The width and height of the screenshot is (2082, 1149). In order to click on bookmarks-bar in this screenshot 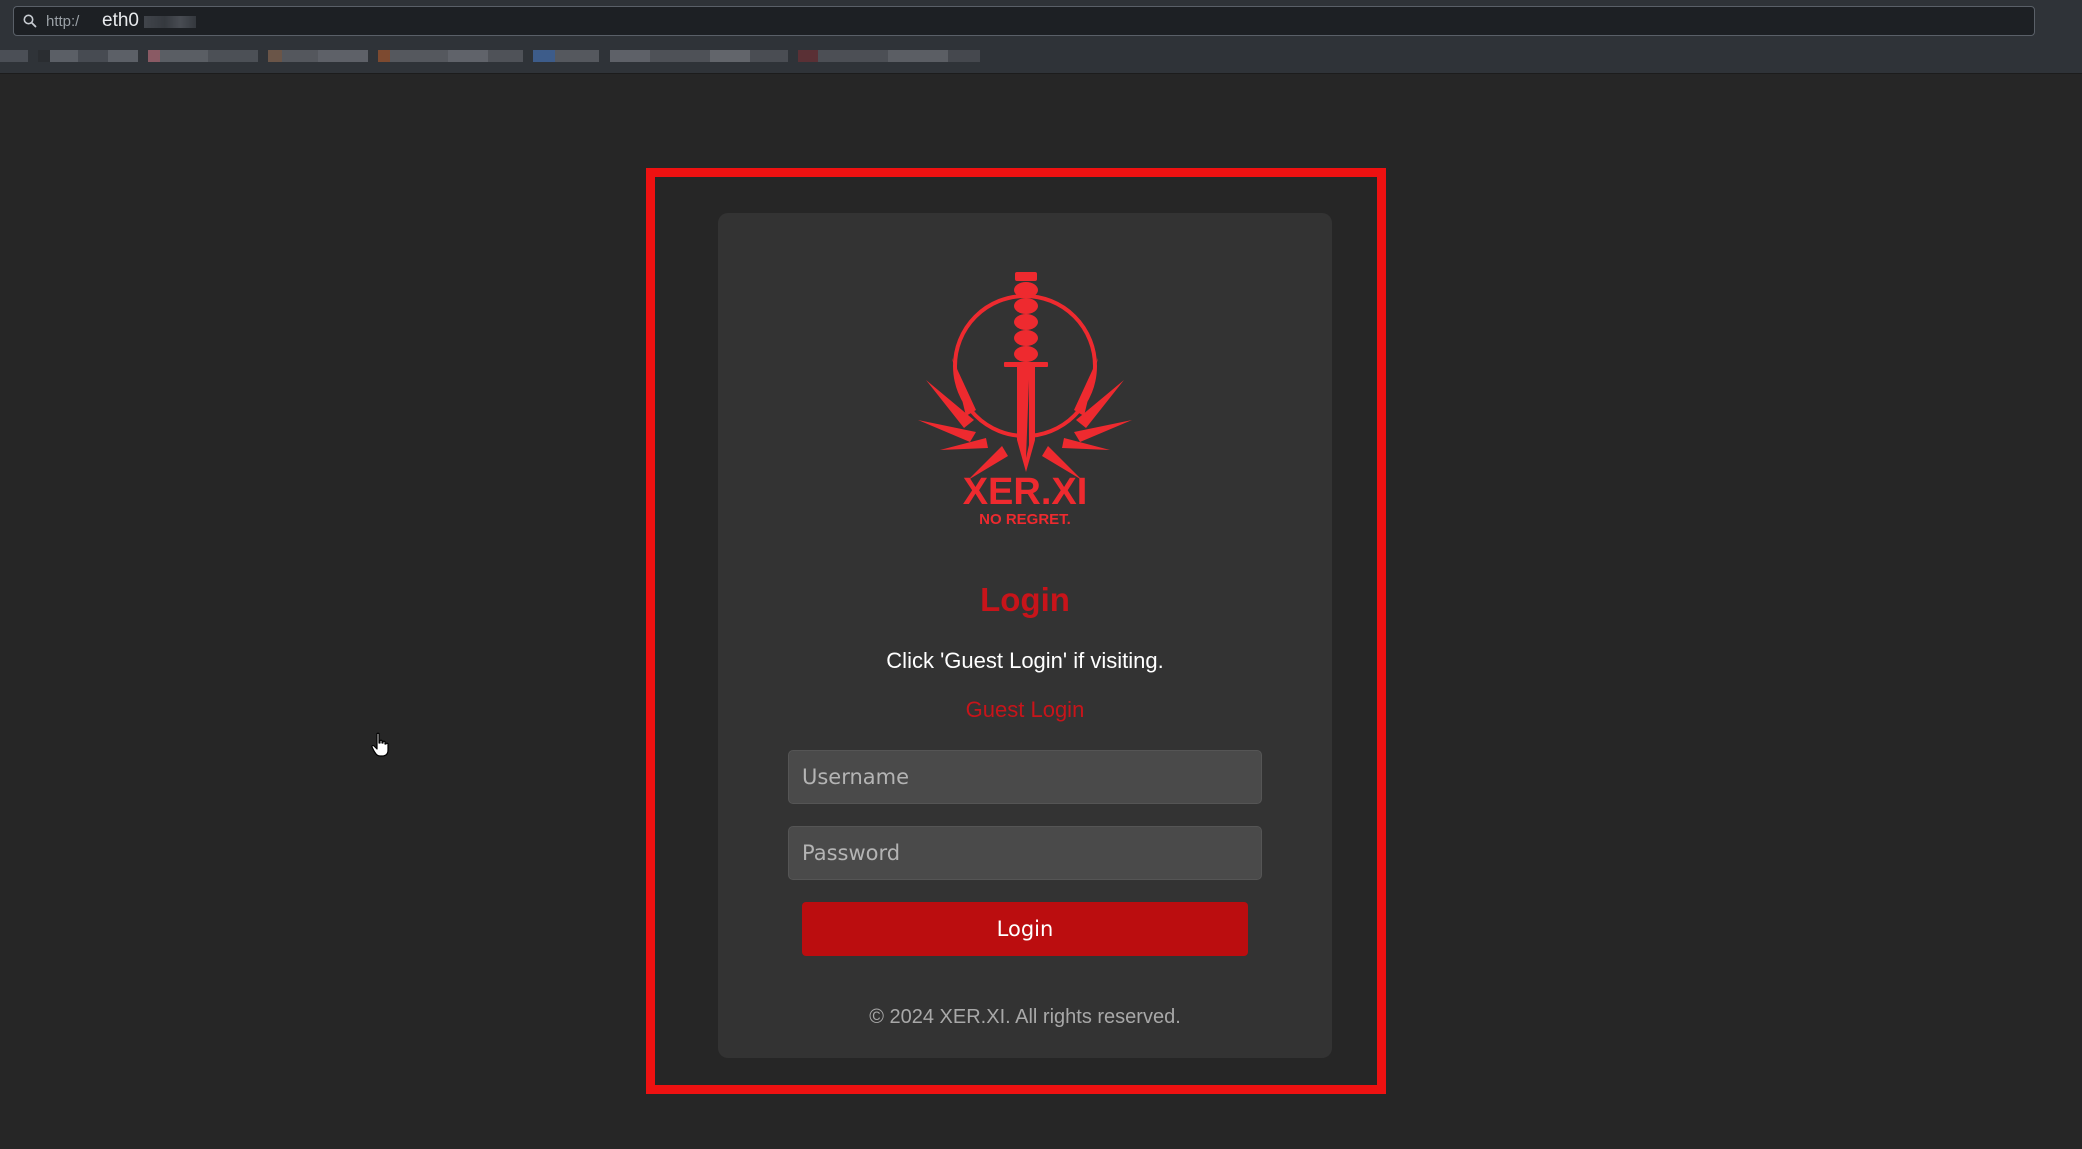, I will do `click(500, 56)`.